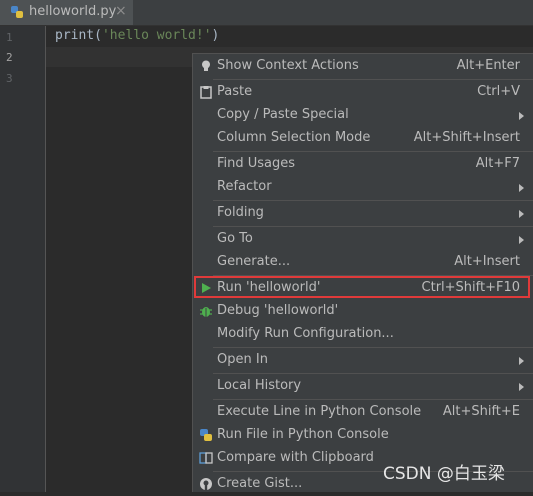 This screenshot has width=533, height=496. I want to click on menu-item-local-history: Local History, so click(363, 386).